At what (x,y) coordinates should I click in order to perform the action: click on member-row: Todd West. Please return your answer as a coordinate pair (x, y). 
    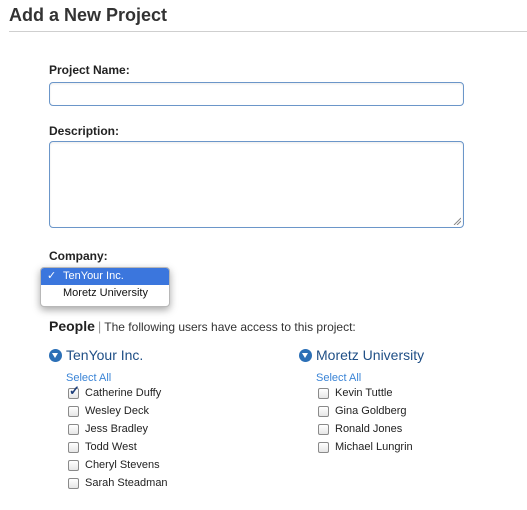
    Looking at the image, I should click on (102, 447).